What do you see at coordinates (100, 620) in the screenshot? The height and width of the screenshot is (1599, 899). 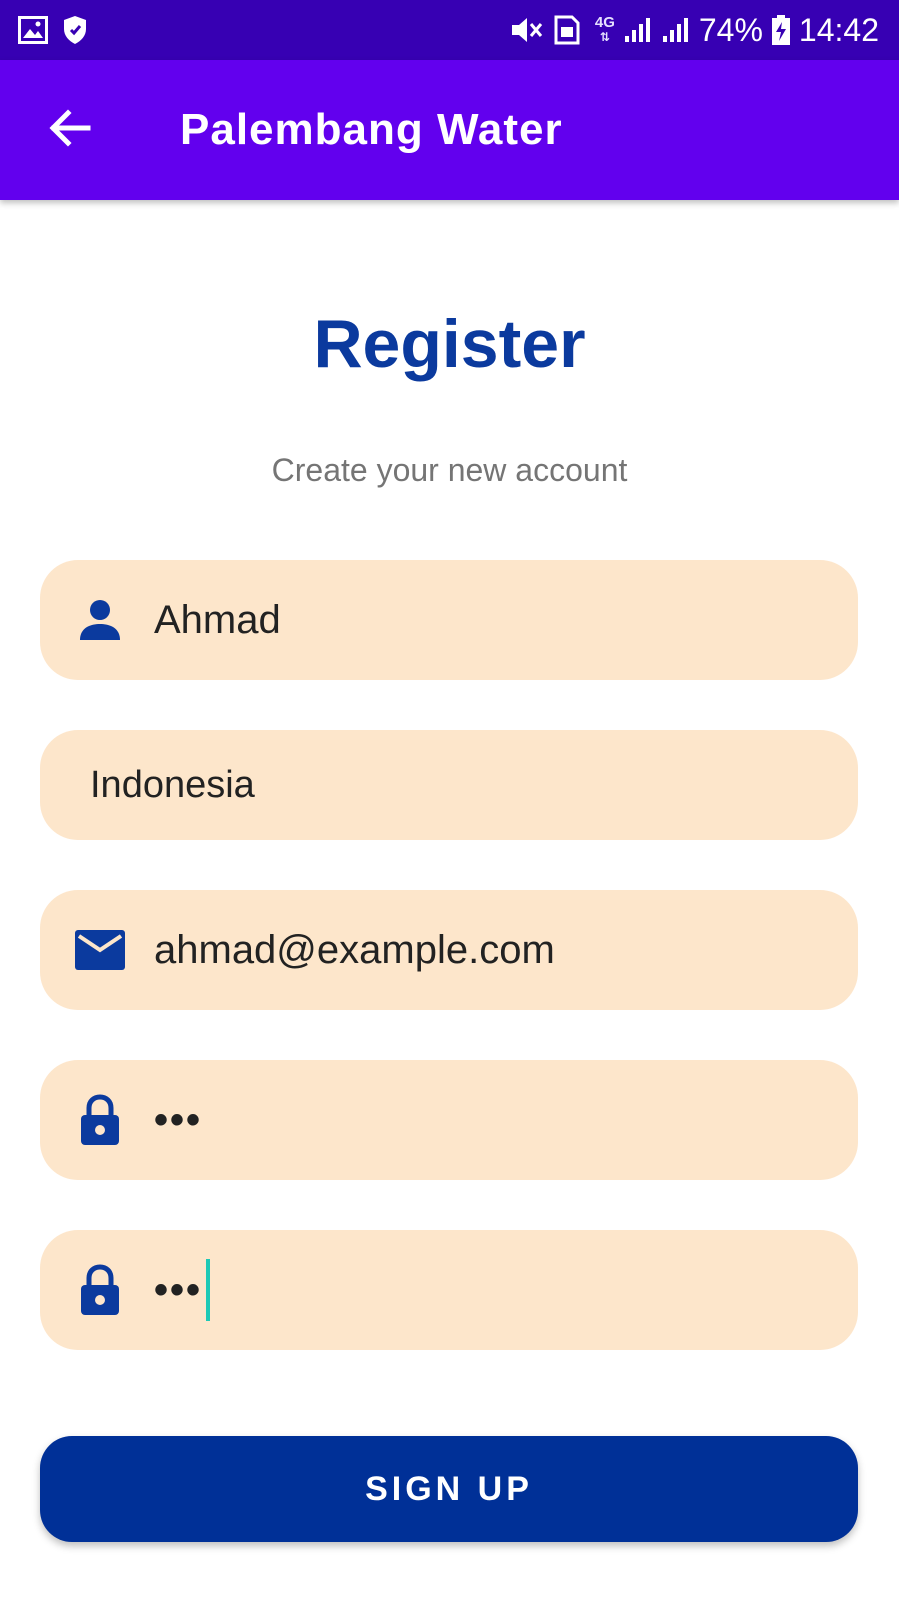 I see `person-icon` at bounding box center [100, 620].